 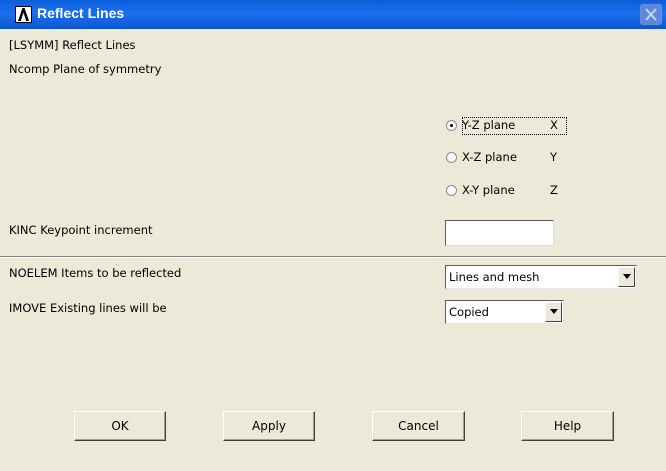 I want to click on existing-lines-select: Copied, so click(x=504, y=312).